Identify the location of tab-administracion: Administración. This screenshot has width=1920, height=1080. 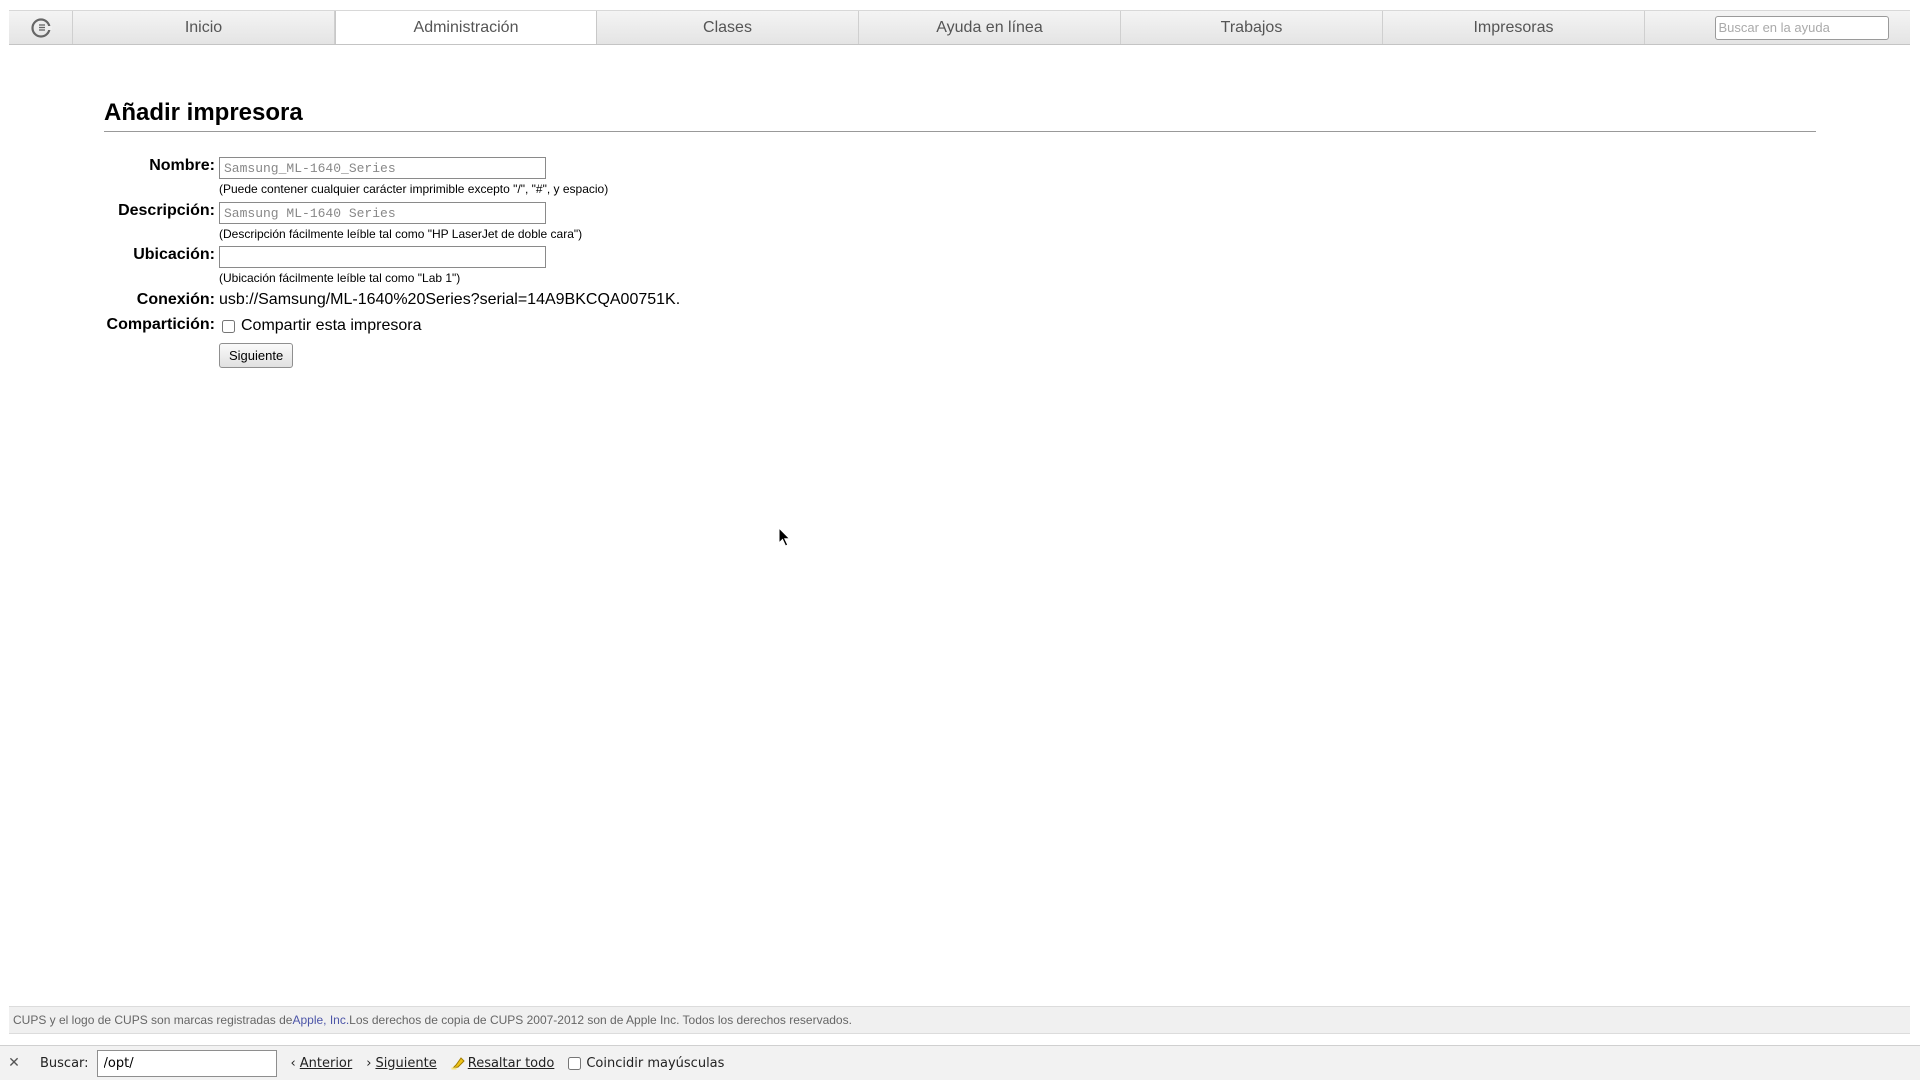
(466, 27).